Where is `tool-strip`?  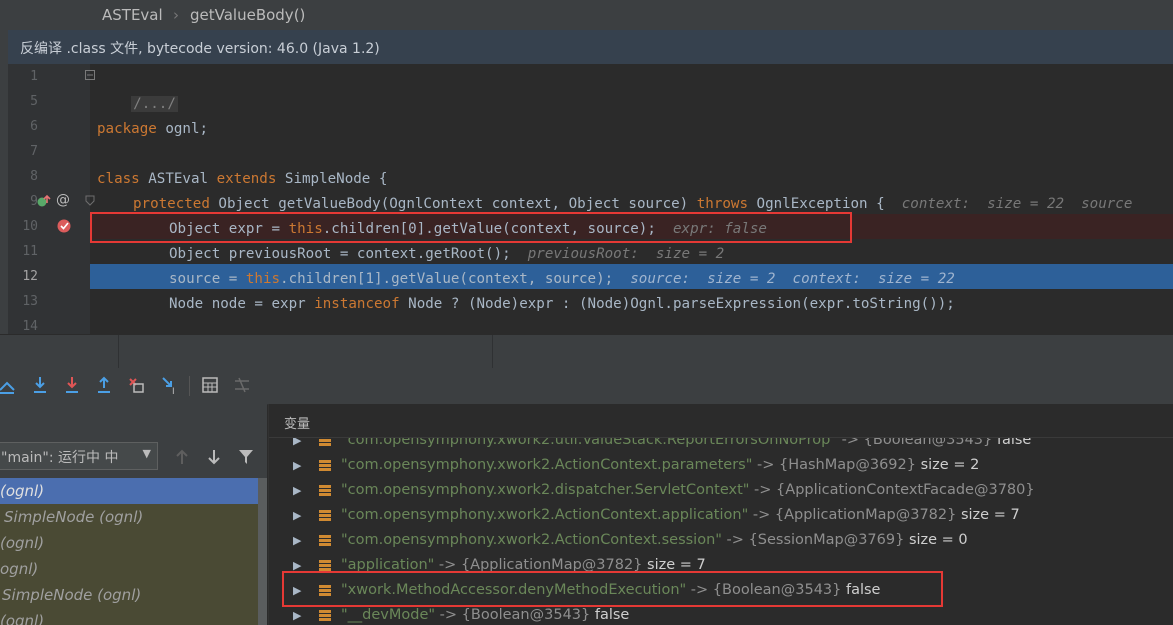
tool-strip is located at coordinates (4, 182).